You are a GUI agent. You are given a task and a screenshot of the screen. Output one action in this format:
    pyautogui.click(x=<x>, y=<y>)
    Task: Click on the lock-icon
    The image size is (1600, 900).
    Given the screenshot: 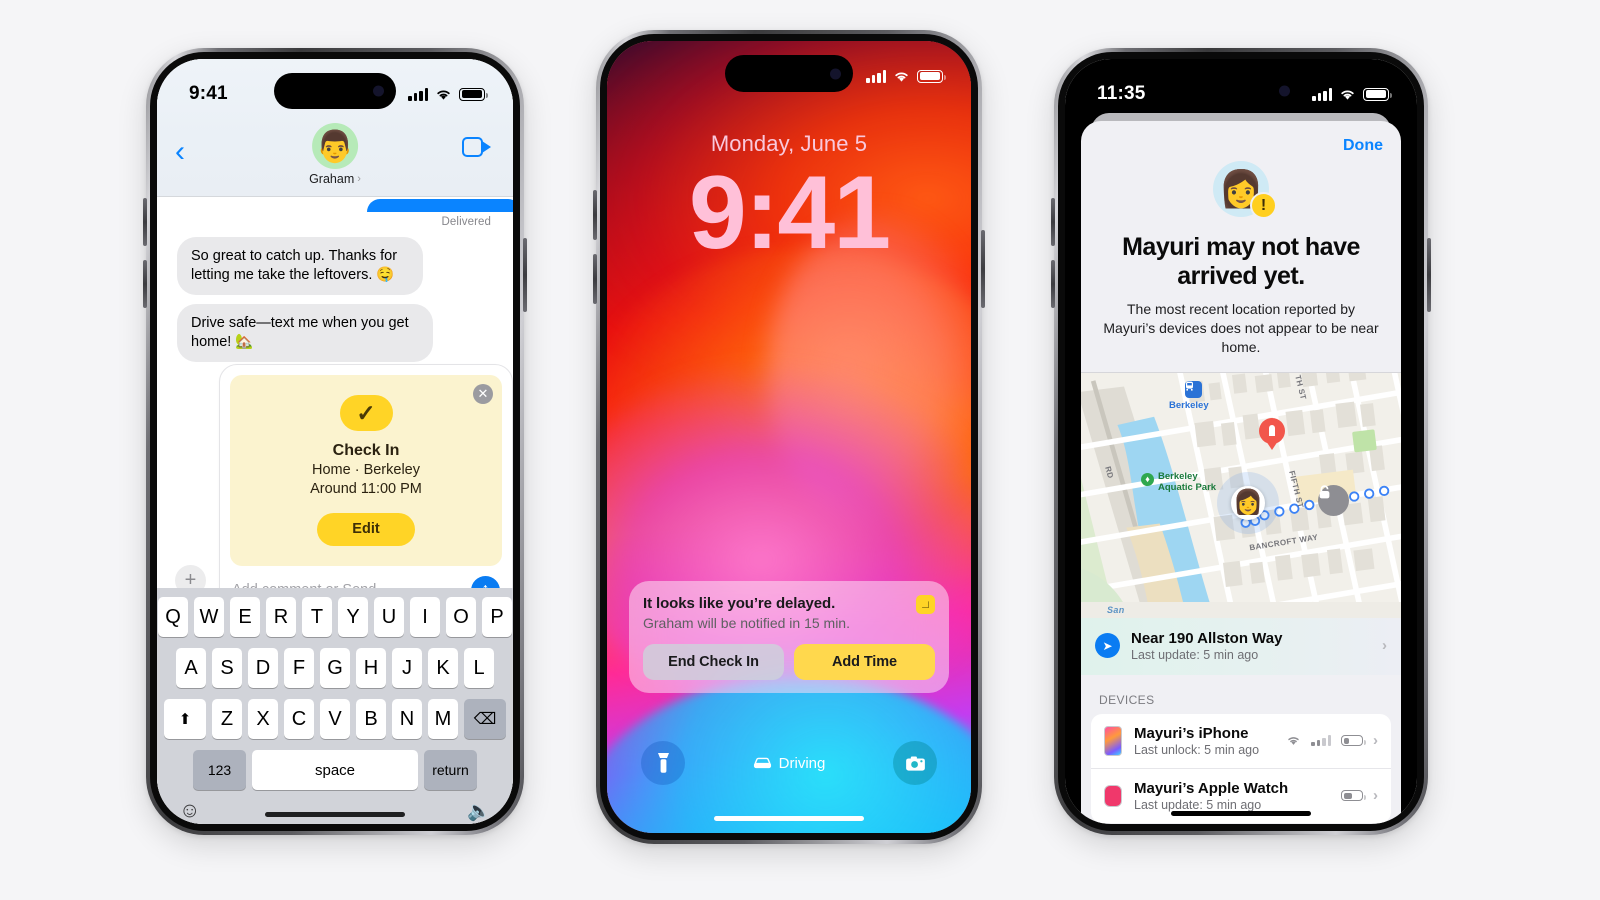 What is the action you would take?
    pyautogui.click(x=1333, y=500)
    